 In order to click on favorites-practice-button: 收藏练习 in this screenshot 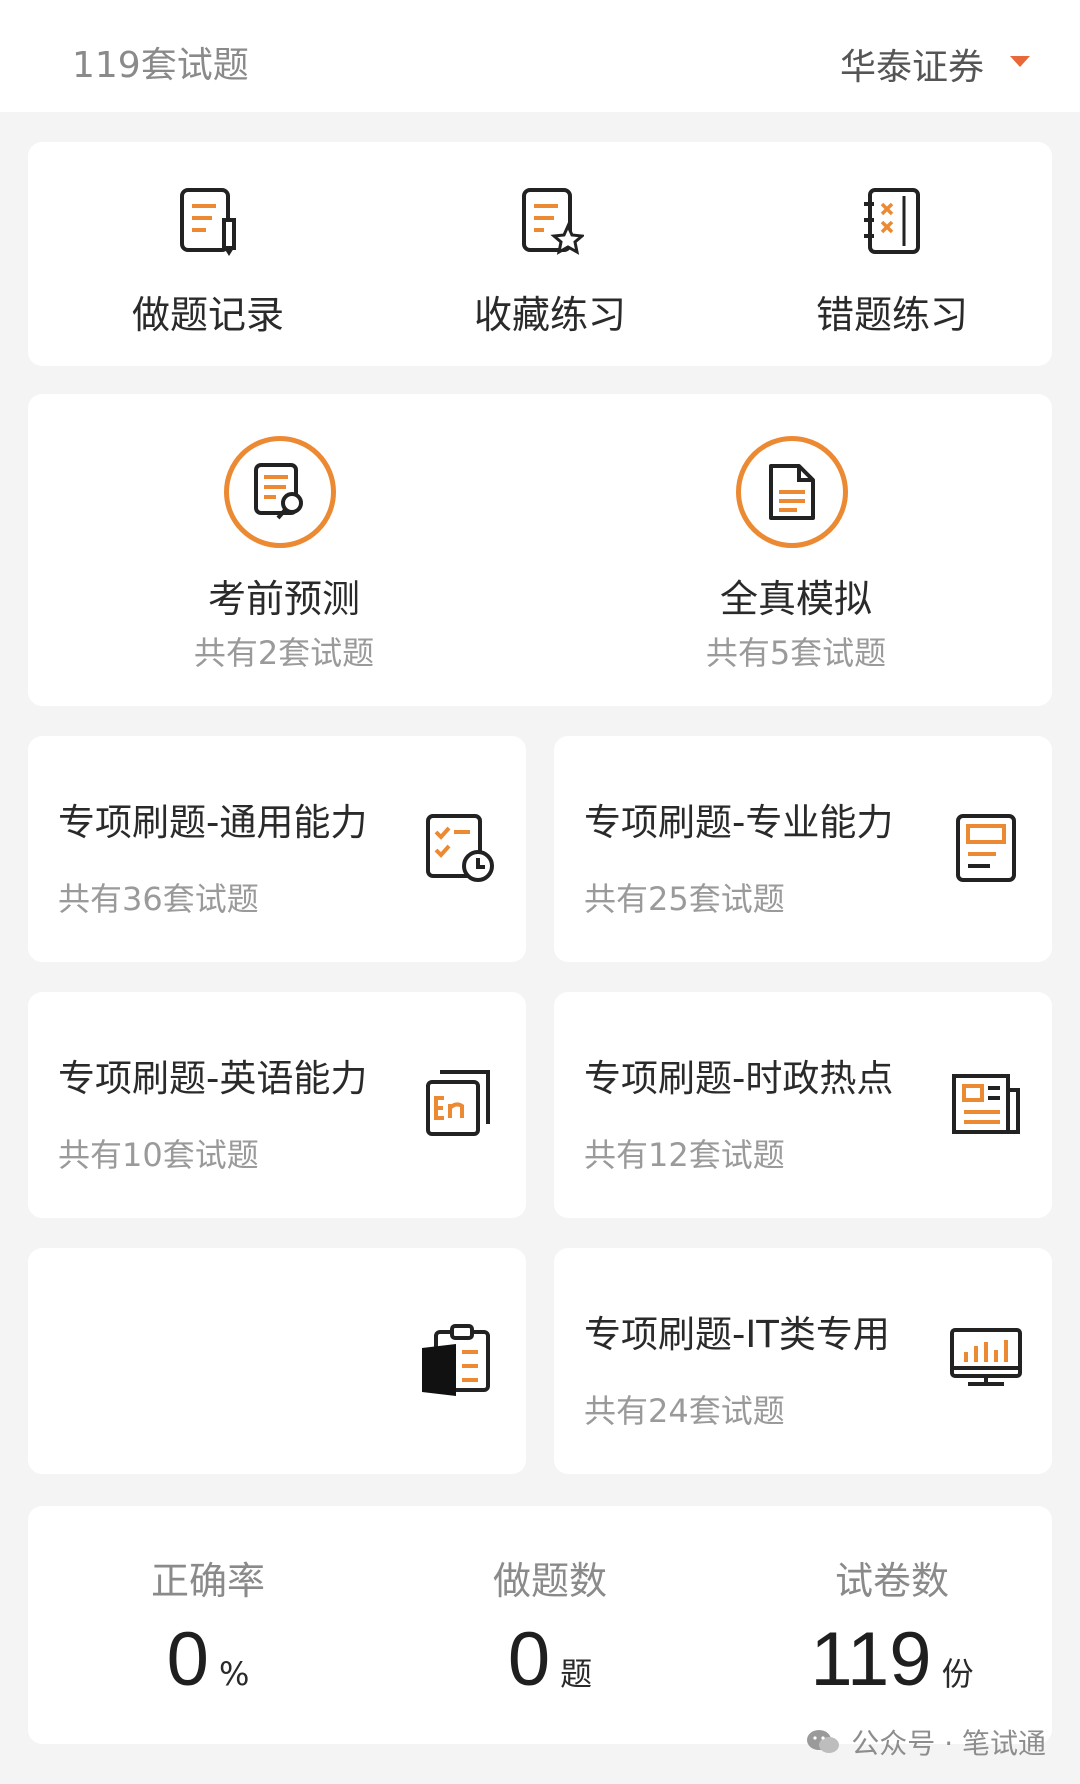, I will do `click(550, 254)`.